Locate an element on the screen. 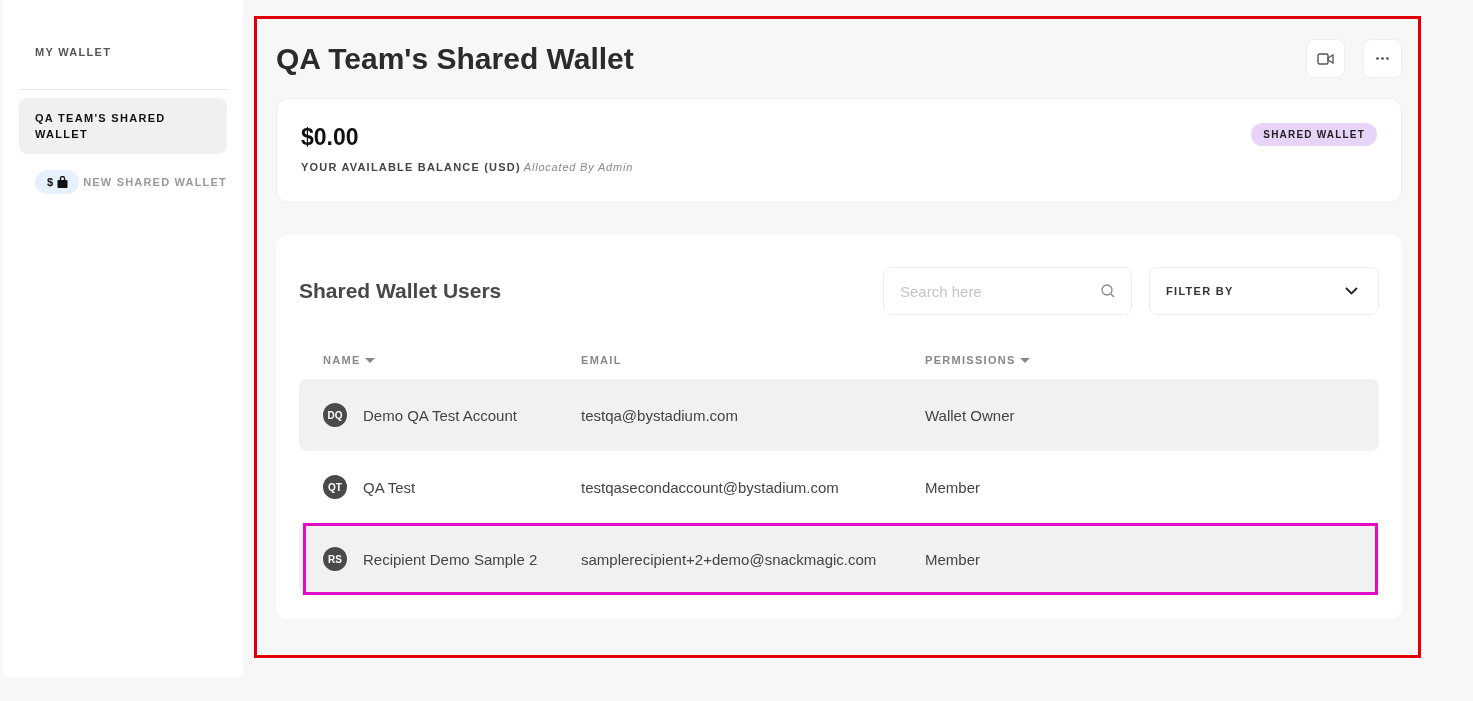  wallet-type-badge: SHARED WALLET is located at coordinates (1314, 134).